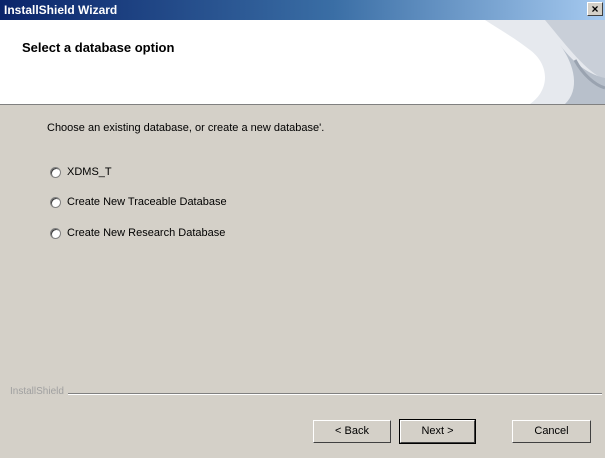 Image resolution: width=605 pixels, height=458 pixels. I want to click on title-bar: InstallShield Wizard ×, so click(302, 10).